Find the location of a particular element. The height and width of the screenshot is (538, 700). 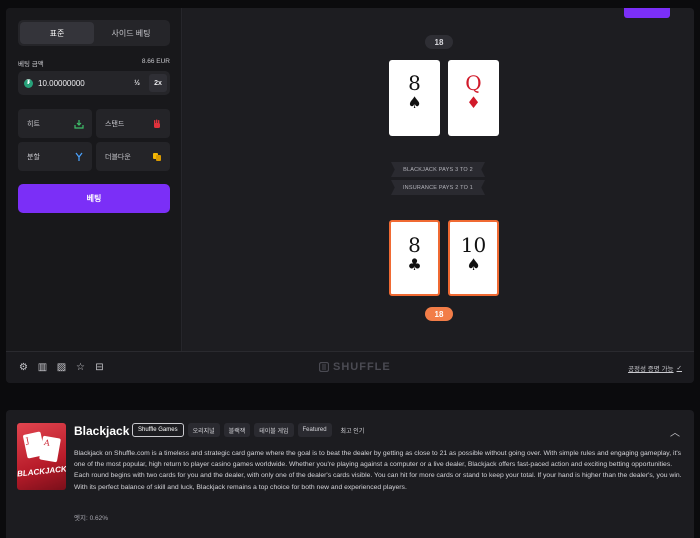

bet-amount-input: ₮ 10.00000000 ½ 2x is located at coordinates (94, 83).